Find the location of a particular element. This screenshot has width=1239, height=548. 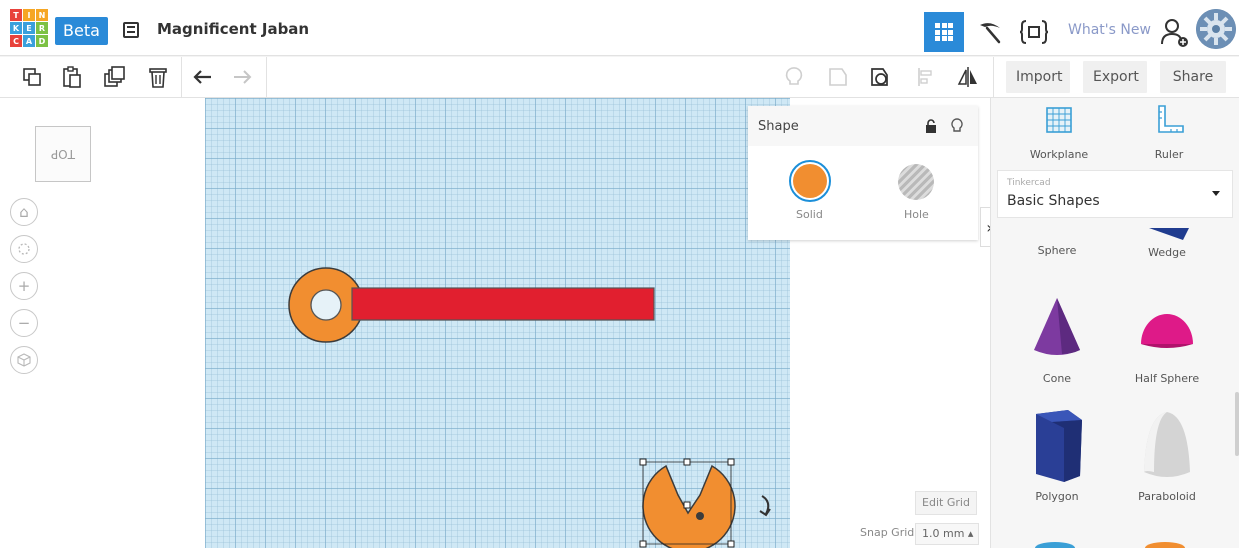

grid-icon is located at coordinates (944, 32).